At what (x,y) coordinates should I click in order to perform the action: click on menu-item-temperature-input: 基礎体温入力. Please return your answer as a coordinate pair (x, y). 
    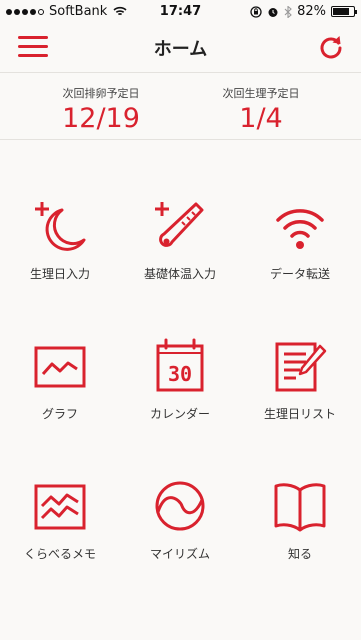
    Looking at the image, I should click on (180, 260).